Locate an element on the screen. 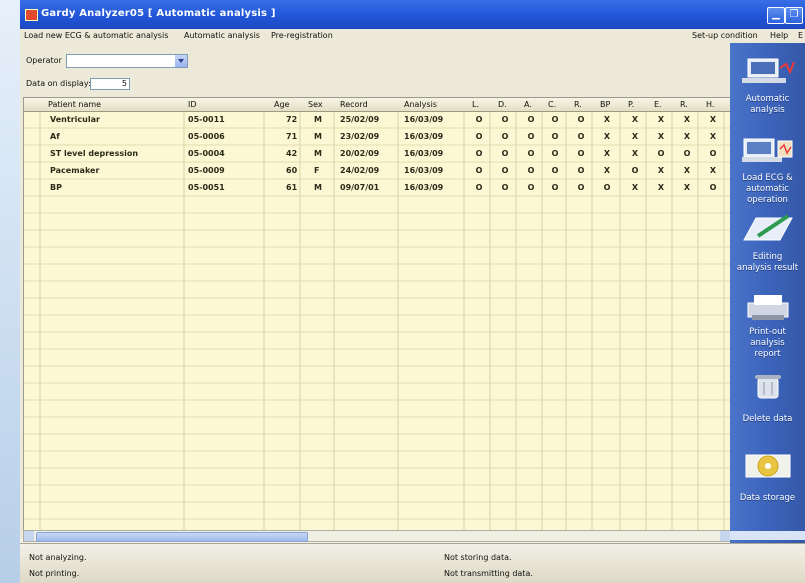  table-cell: 42 is located at coordinates (292, 153).